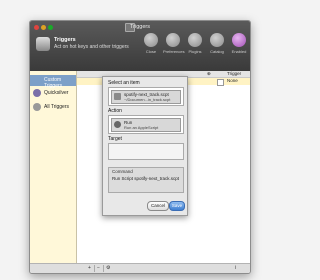  What do you see at coordinates (140, 27) in the screenshot?
I see `window-title: Triggers` at bounding box center [140, 27].